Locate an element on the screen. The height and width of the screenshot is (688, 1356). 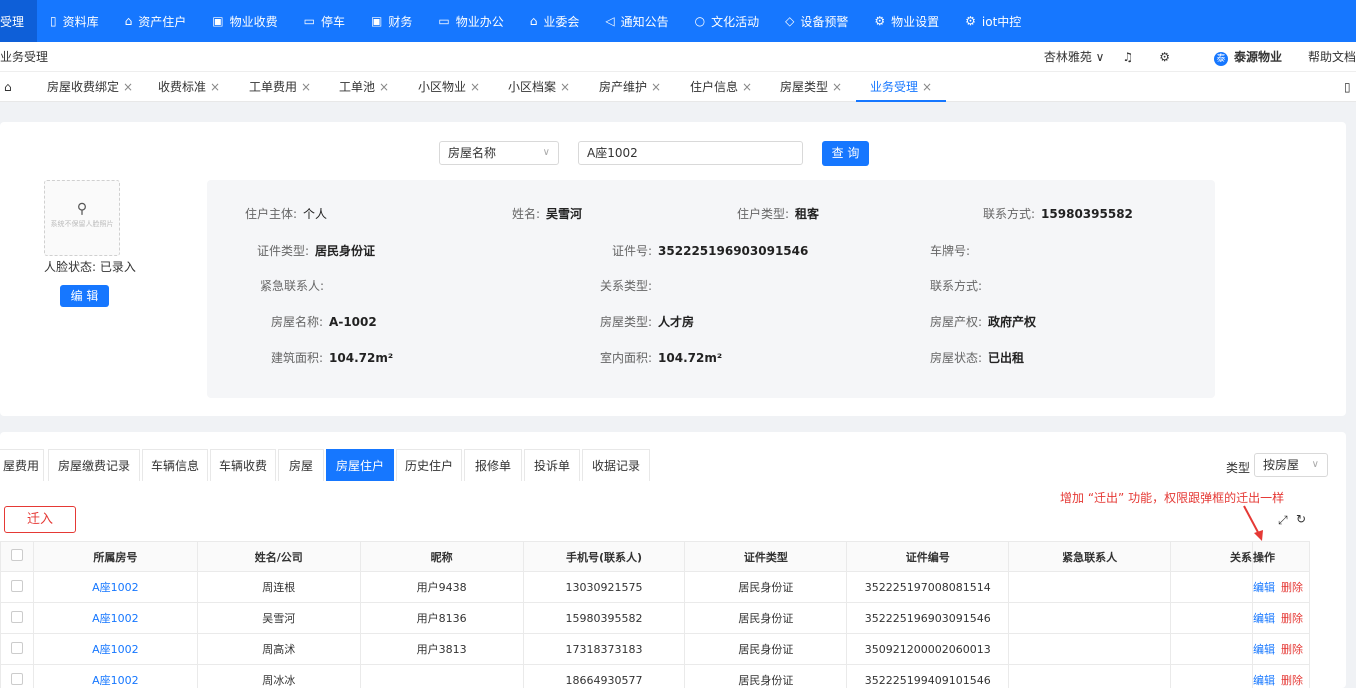
search-button: 查 询 is located at coordinates (845, 153).